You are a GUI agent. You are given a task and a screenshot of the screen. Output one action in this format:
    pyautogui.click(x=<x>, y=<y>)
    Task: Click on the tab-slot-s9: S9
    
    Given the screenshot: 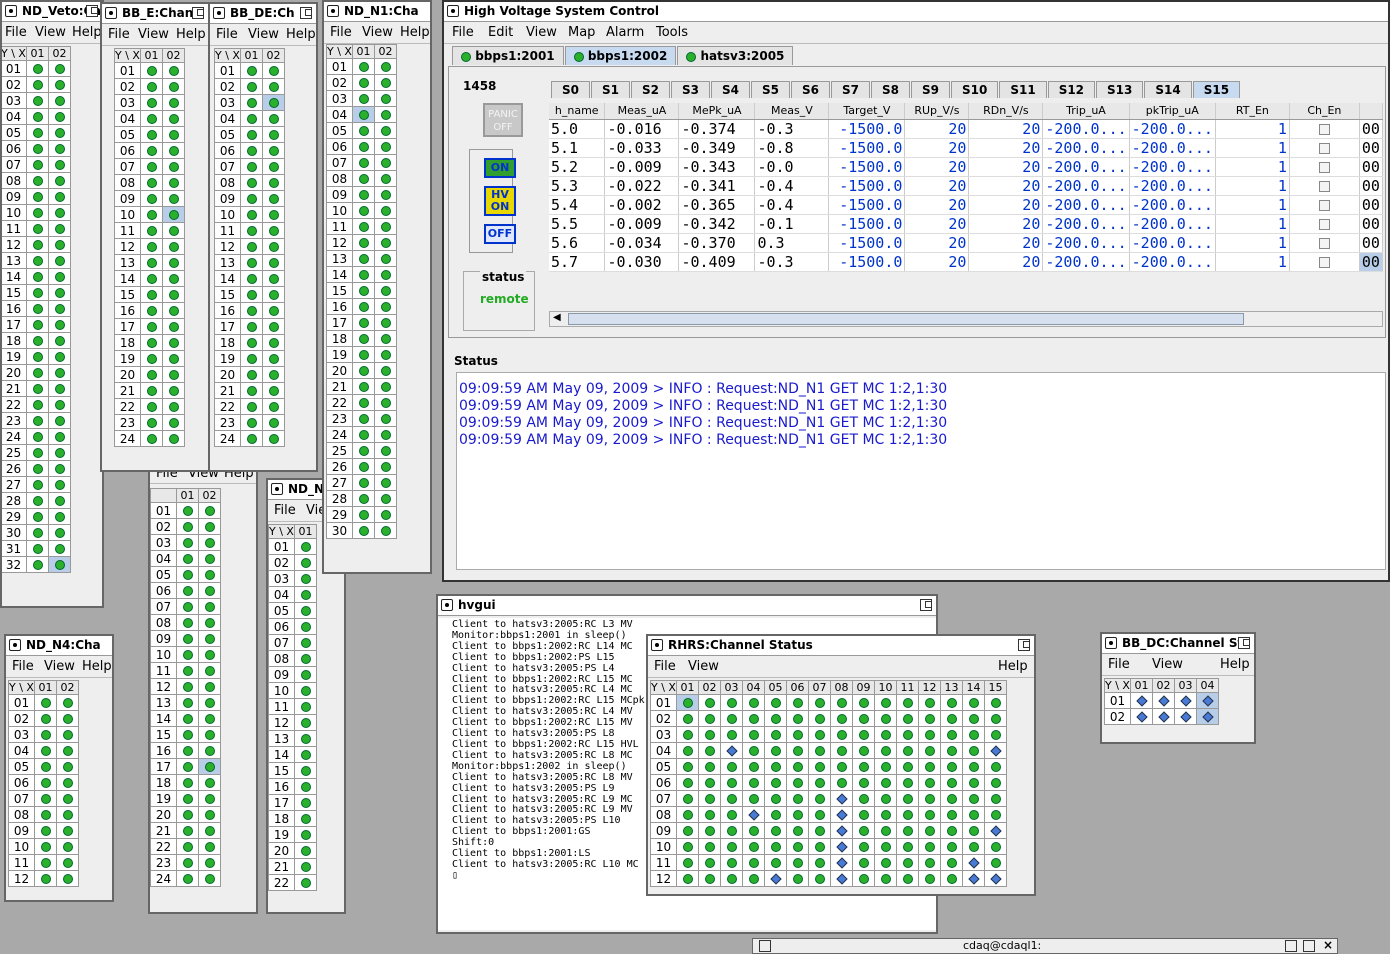 What is the action you would take?
    pyautogui.click(x=930, y=89)
    